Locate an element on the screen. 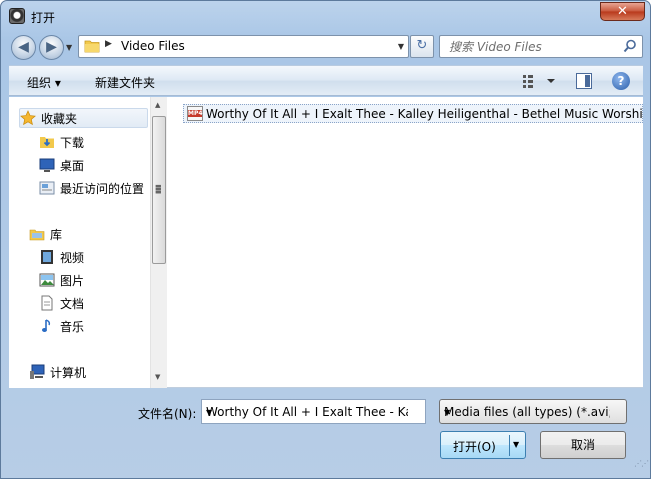 The width and height of the screenshot is (651, 479). desktop-icon is located at coordinates (47, 165).